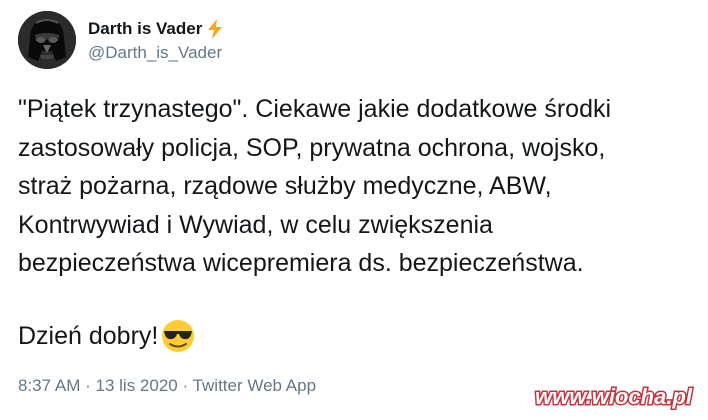  Describe the element at coordinates (156, 53) in the screenshot. I see `author-handle: @Darth_is_Vader` at that location.